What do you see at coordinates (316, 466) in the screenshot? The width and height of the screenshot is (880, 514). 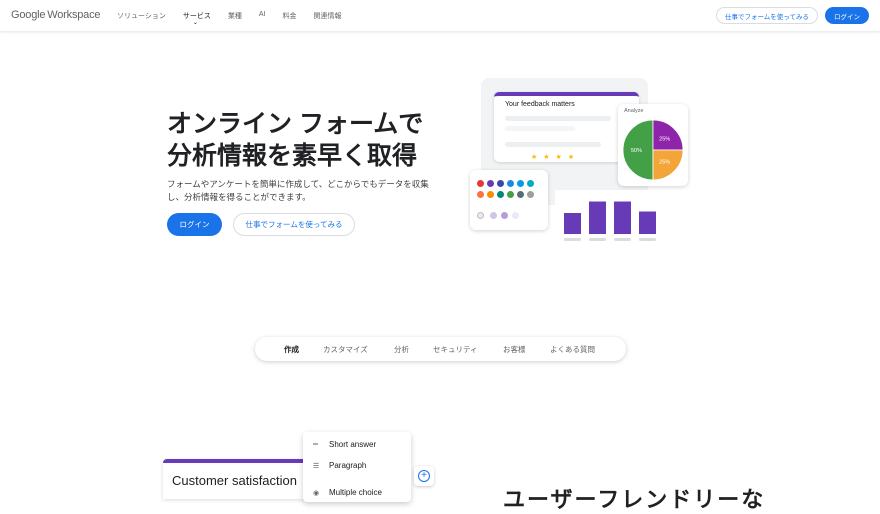 I see `paragraph-icon: ☰` at bounding box center [316, 466].